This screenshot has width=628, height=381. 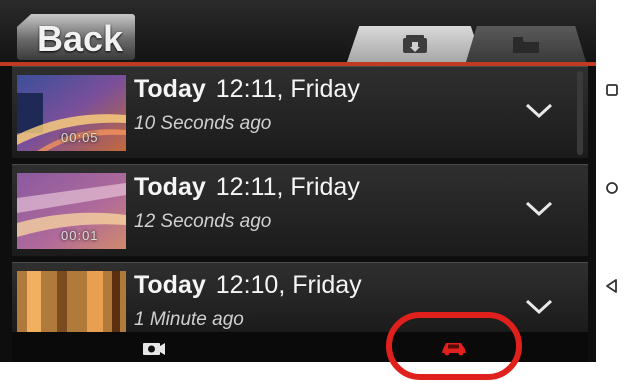 I want to click on recording-time: 12:10, Friday, so click(x=288, y=285).